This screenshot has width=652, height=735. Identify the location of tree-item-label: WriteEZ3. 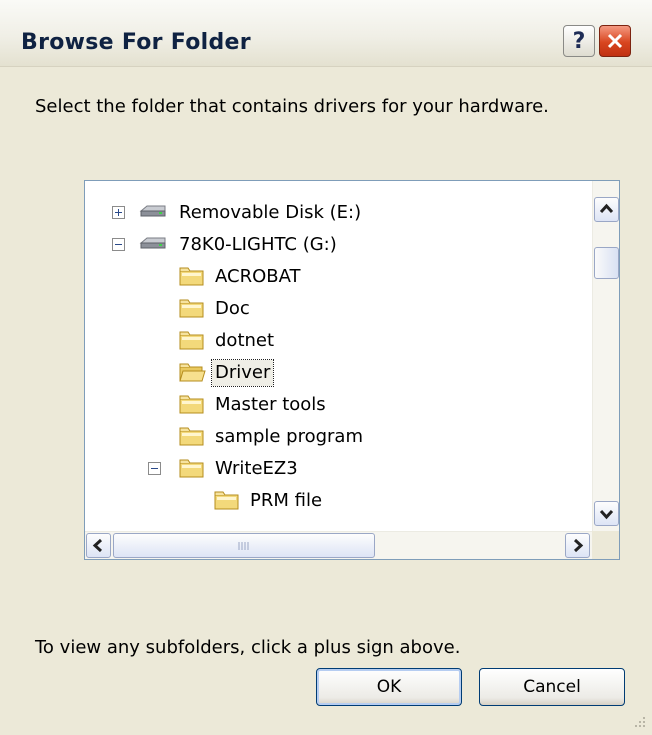
(256, 468).